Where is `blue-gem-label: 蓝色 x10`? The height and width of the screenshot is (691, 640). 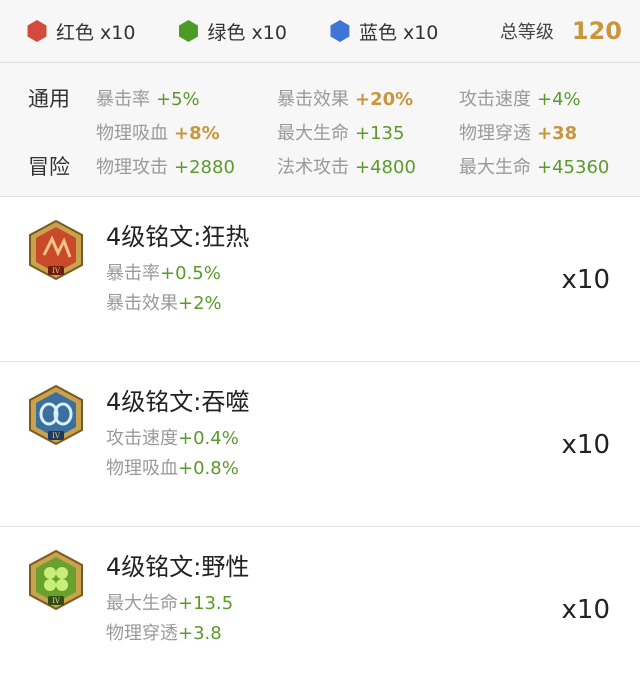
blue-gem-label: 蓝色 x10 is located at coordinates (398, 32).